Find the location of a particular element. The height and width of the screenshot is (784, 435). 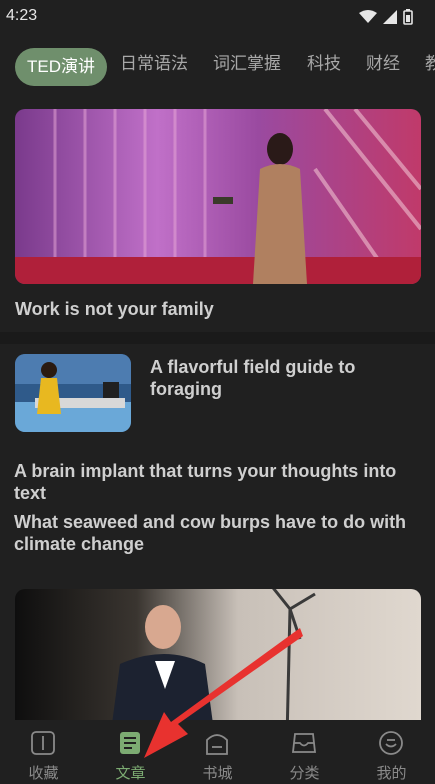

nav-profile: 我的 is located at coordinates (391, 752).